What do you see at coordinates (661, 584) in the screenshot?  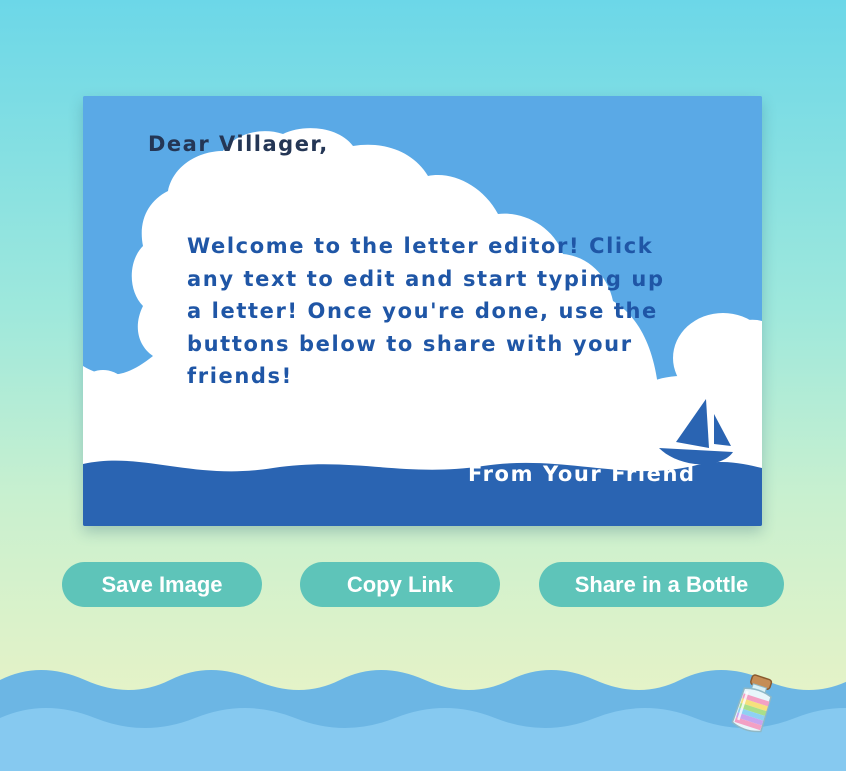 I see `share-in-bottle-button: Share in a Bottle` at bounding box center [661, 584].